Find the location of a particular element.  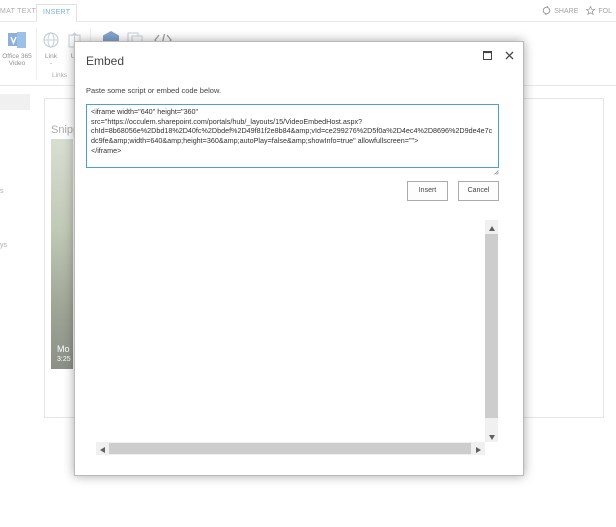

scroll-down-button is located at coordinates (491, 435).